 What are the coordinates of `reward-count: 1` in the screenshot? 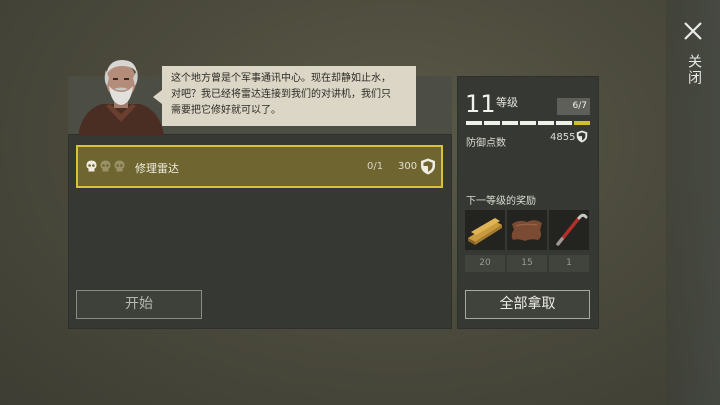 It's located at (569, 263).